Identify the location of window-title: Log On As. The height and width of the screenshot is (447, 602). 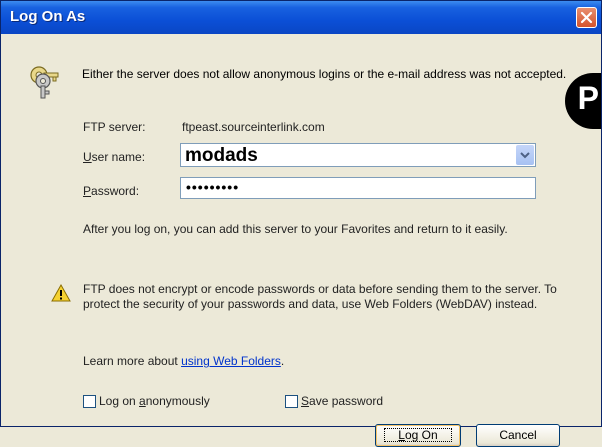
(48, 16).